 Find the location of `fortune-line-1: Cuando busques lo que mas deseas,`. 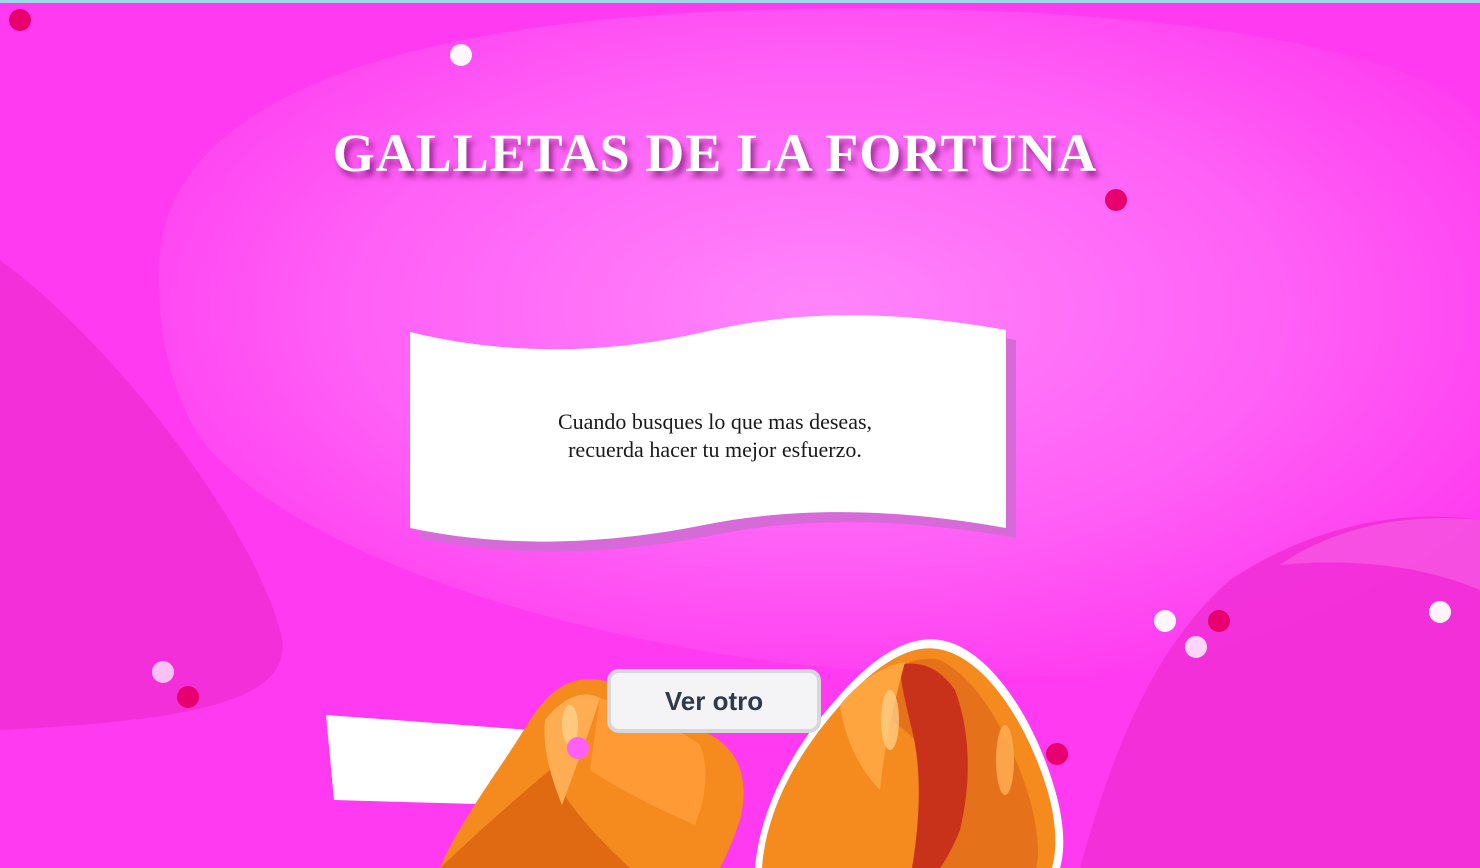

fortune-line-1: Cuando busques lo que mas deseas, is located at coordinates (715, 421).